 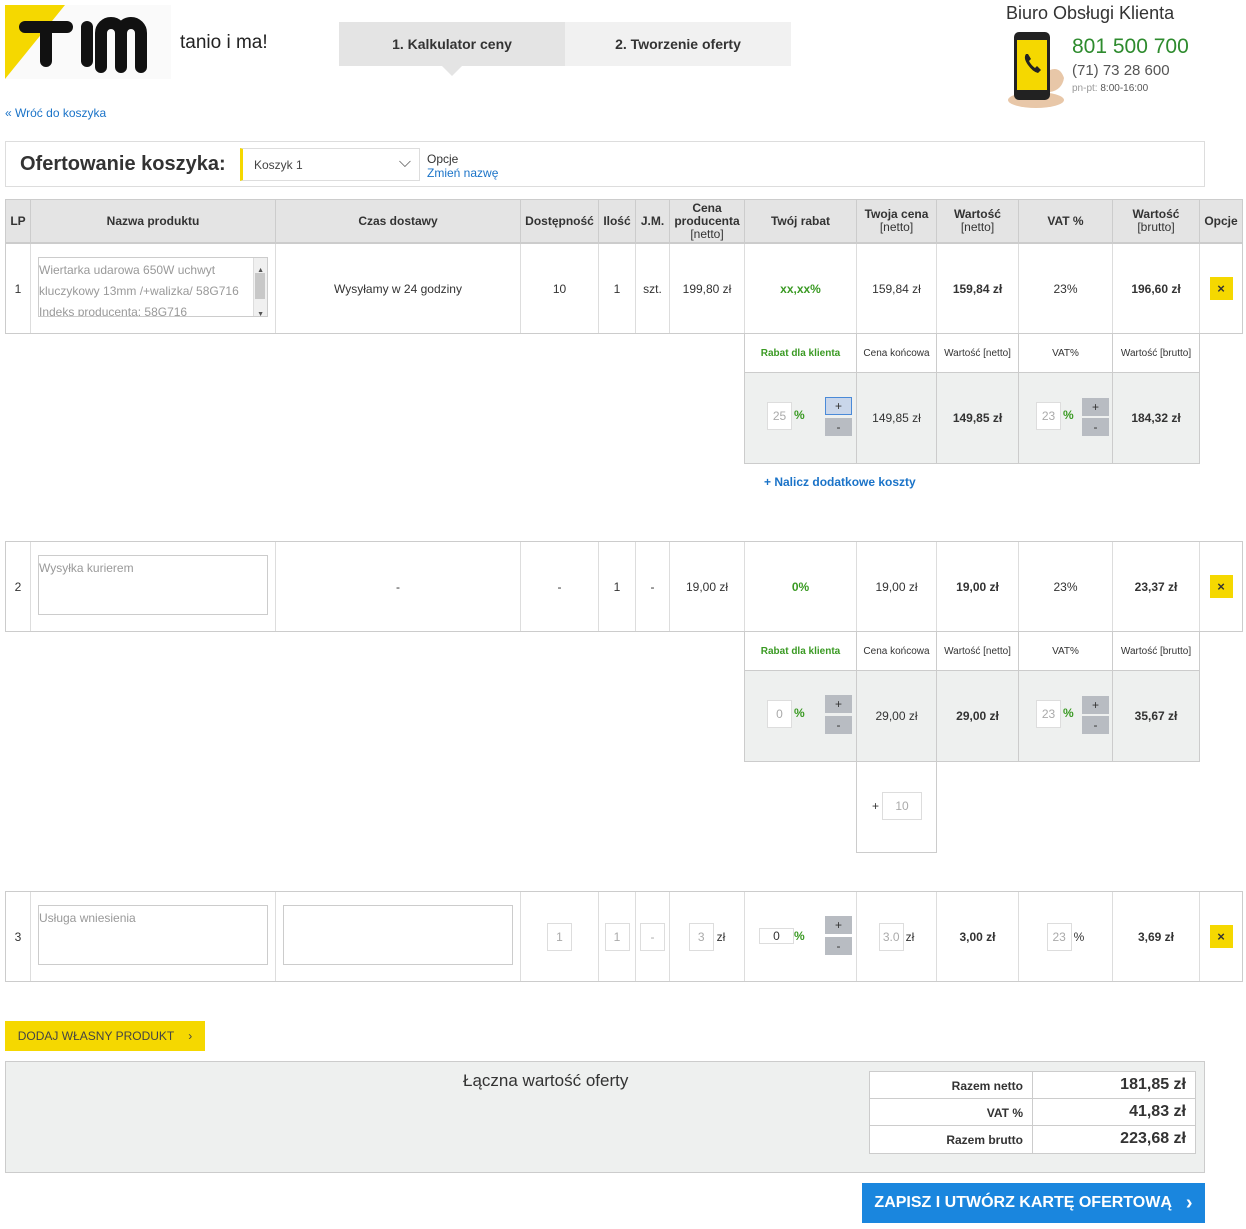 What do you see at coordinates (1121, 70) in the screenshot?
I see `phone-number: (71) 73 28 600` at bounding box center [1121, 70].